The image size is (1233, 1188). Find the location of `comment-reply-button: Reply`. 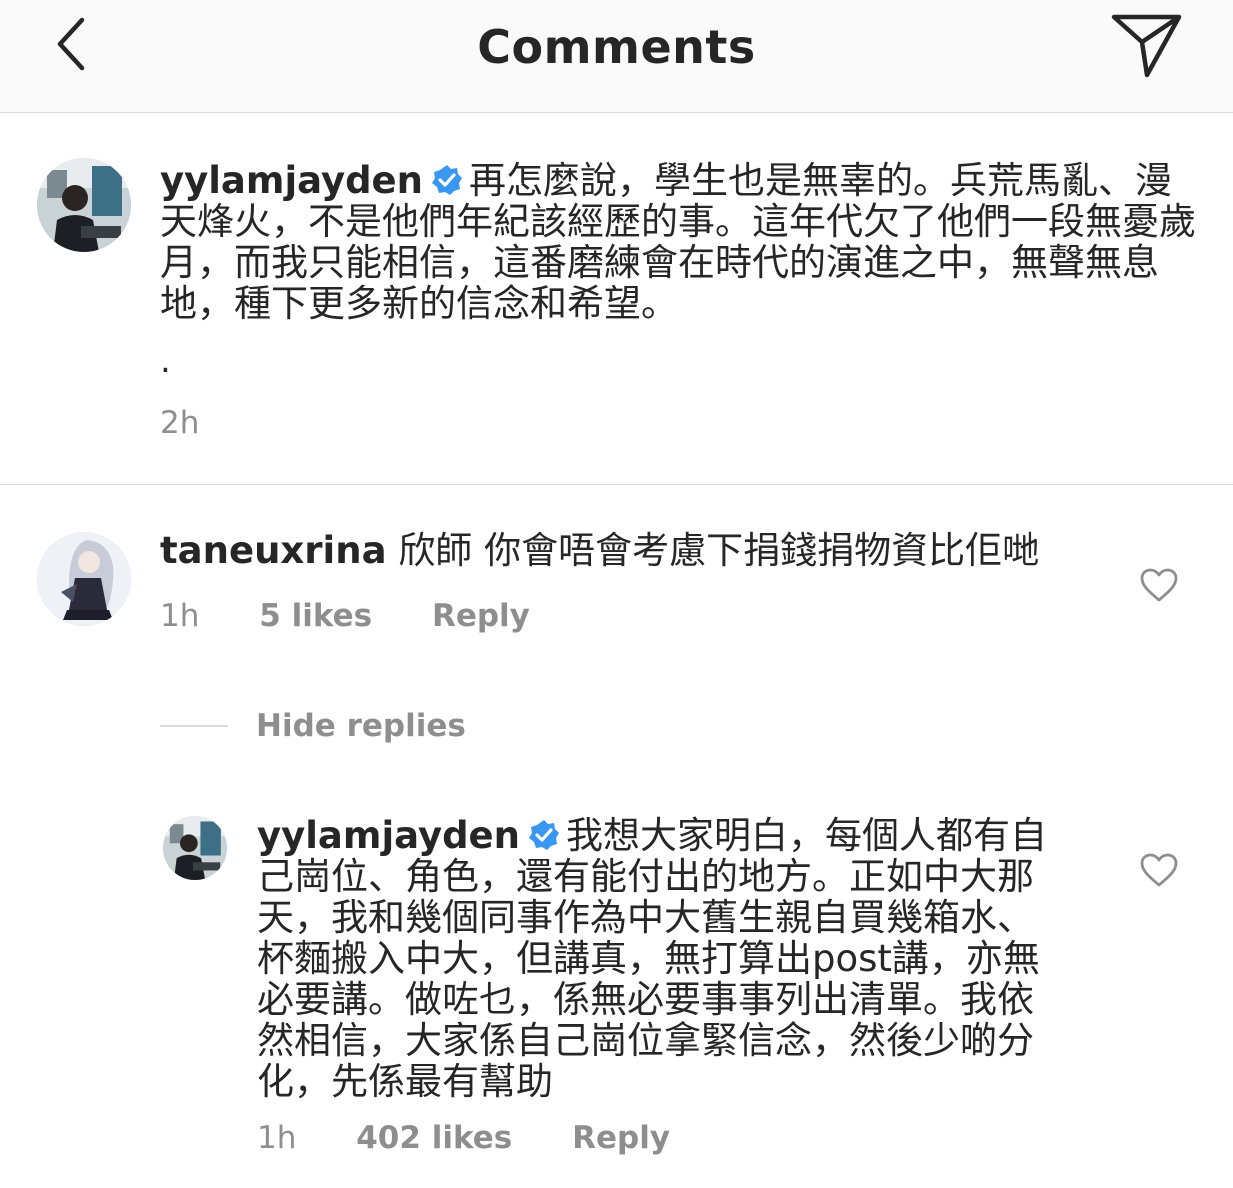

comment-reply-button: Reply is located at coordinates (481, 616).